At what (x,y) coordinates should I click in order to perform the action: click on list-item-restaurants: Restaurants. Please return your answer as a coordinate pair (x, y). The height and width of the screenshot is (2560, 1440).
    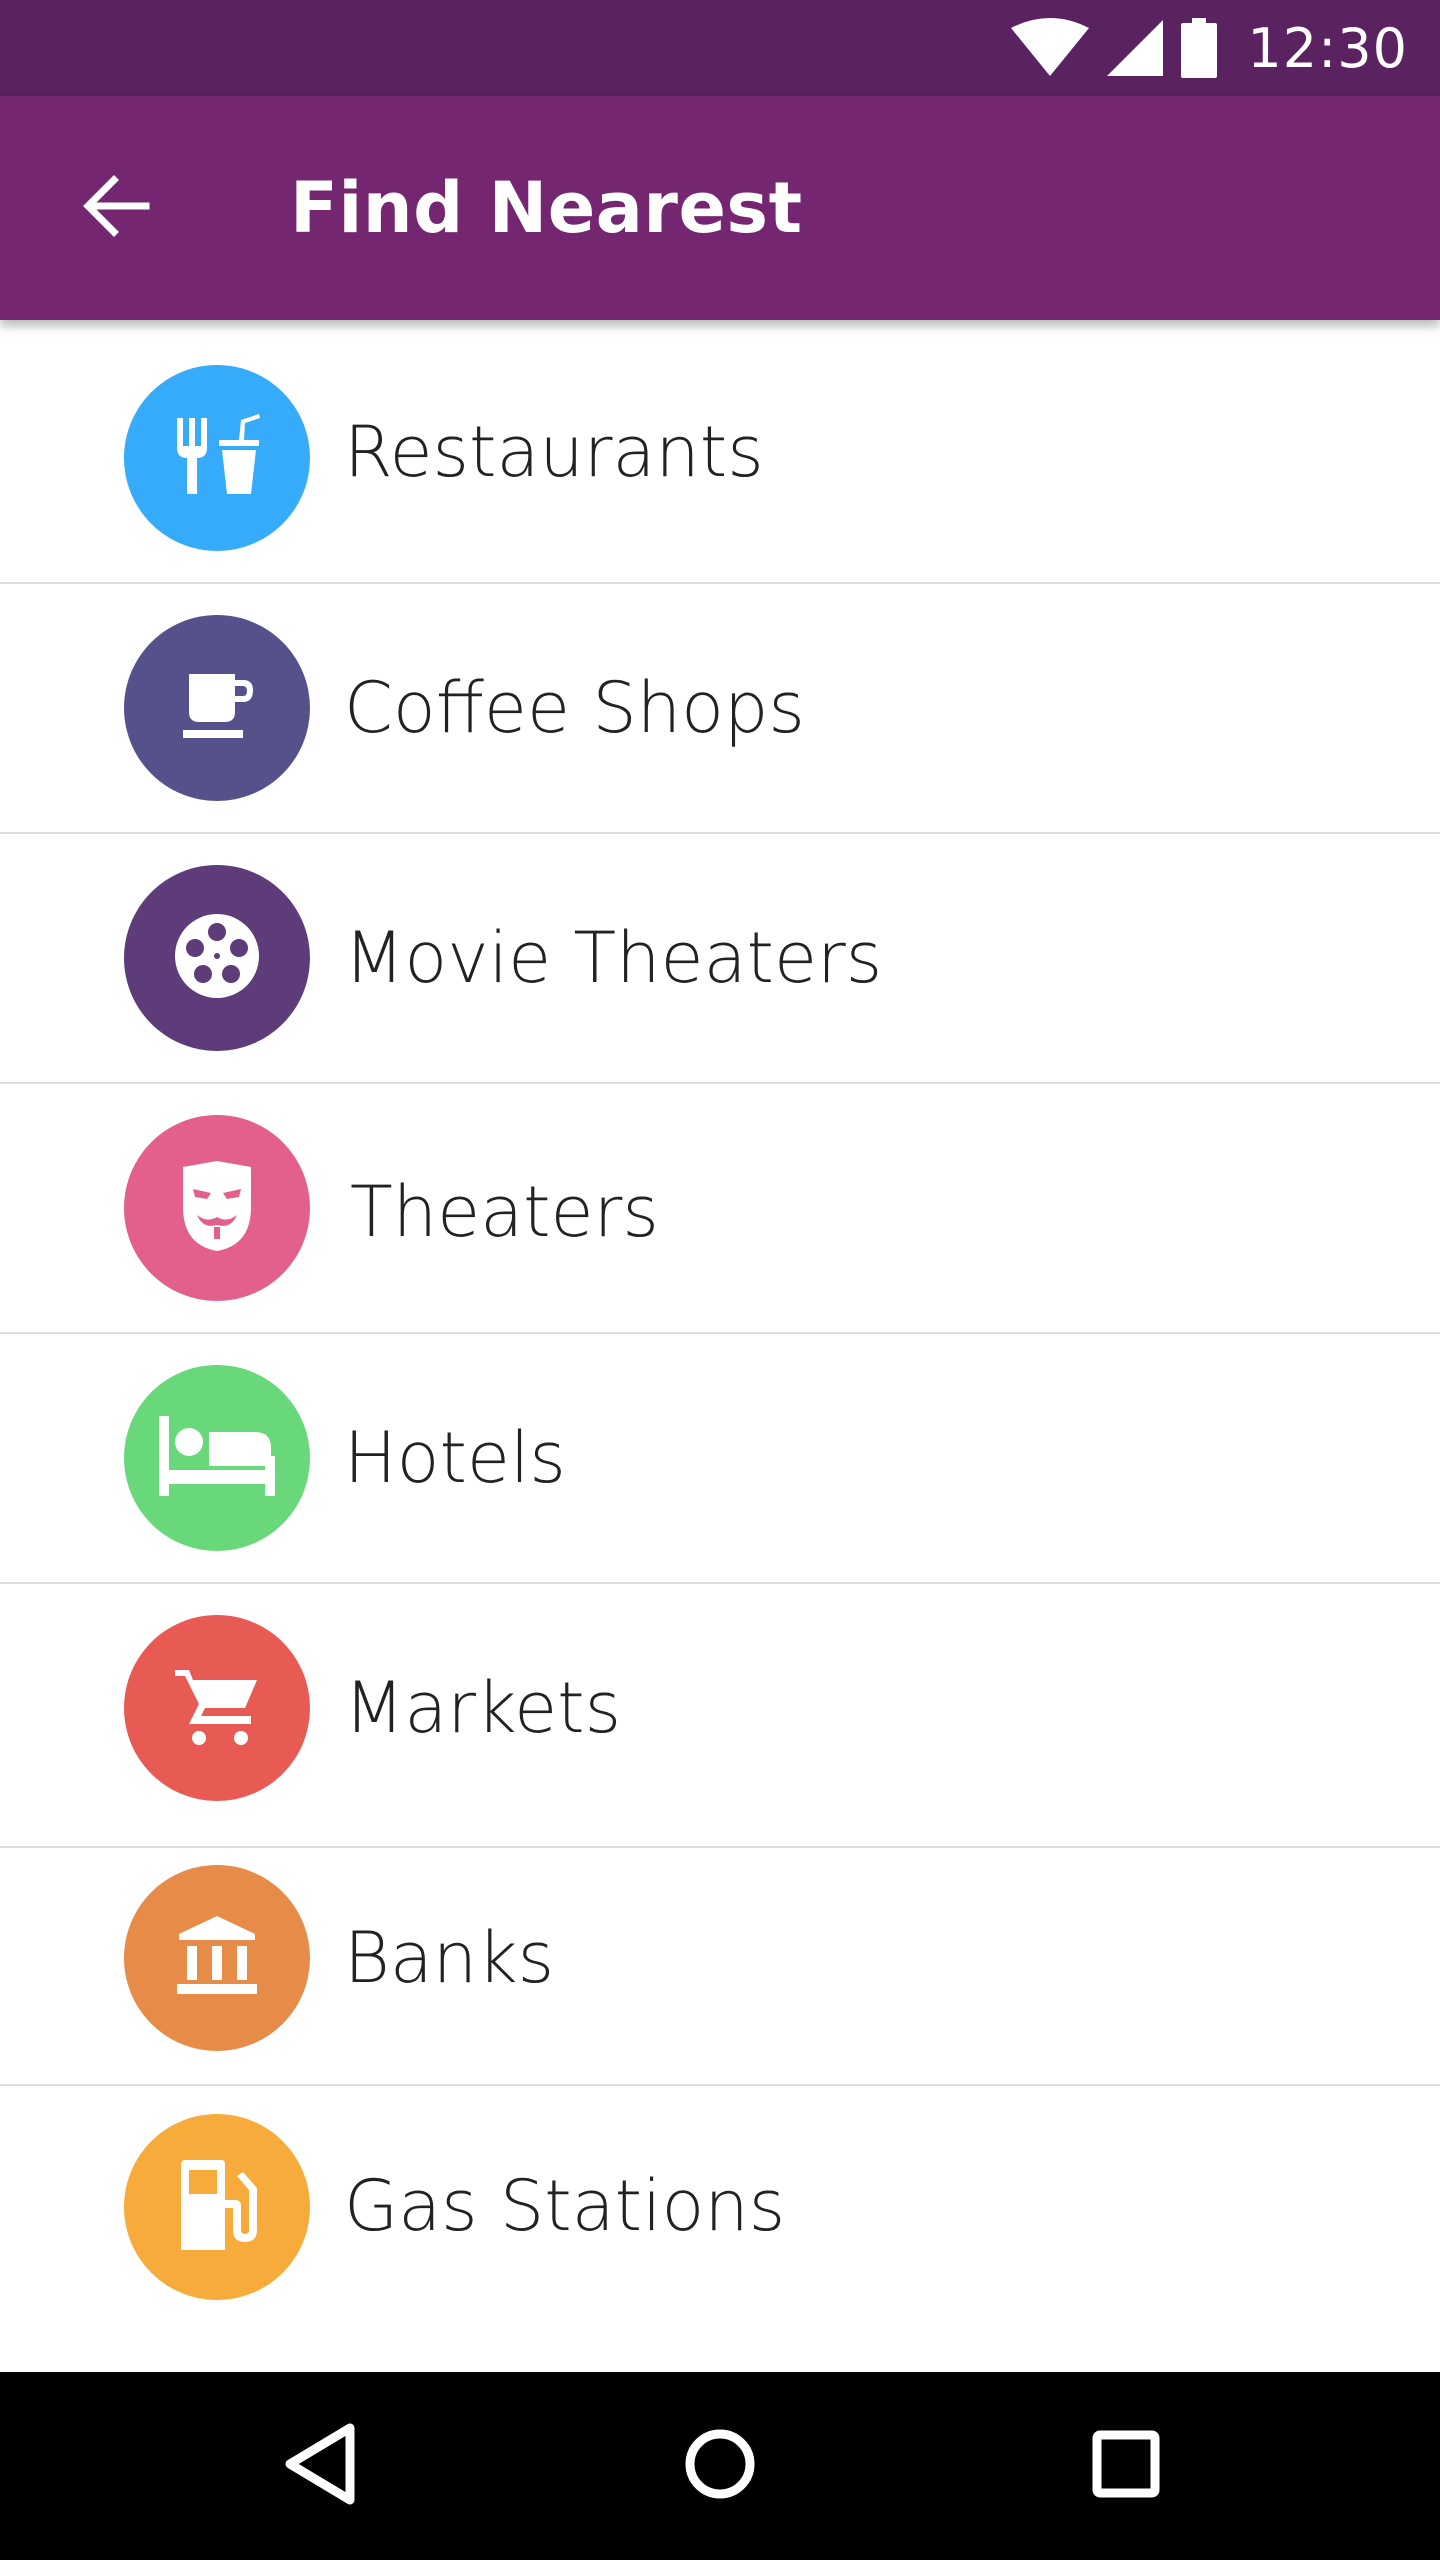
    Looking at the image, I should click on (720, 451).